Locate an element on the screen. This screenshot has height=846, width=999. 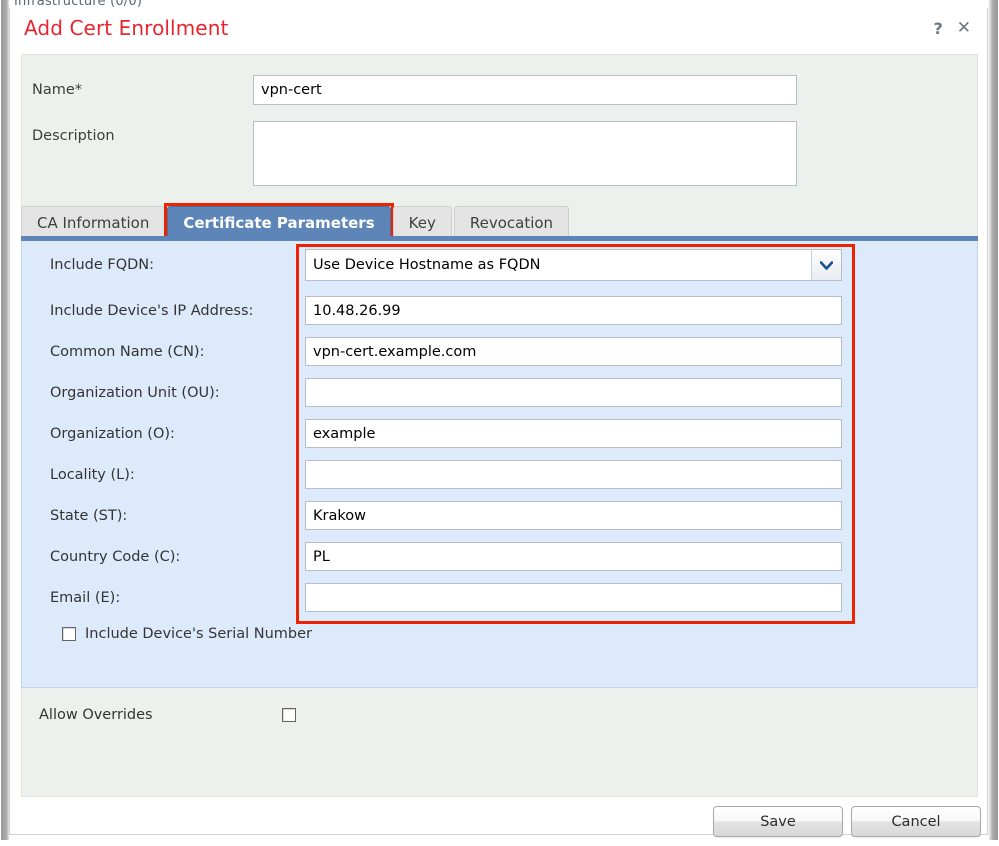
include-device-ip-label: Include Device's IP Address: is located at coordinates (152, 310).